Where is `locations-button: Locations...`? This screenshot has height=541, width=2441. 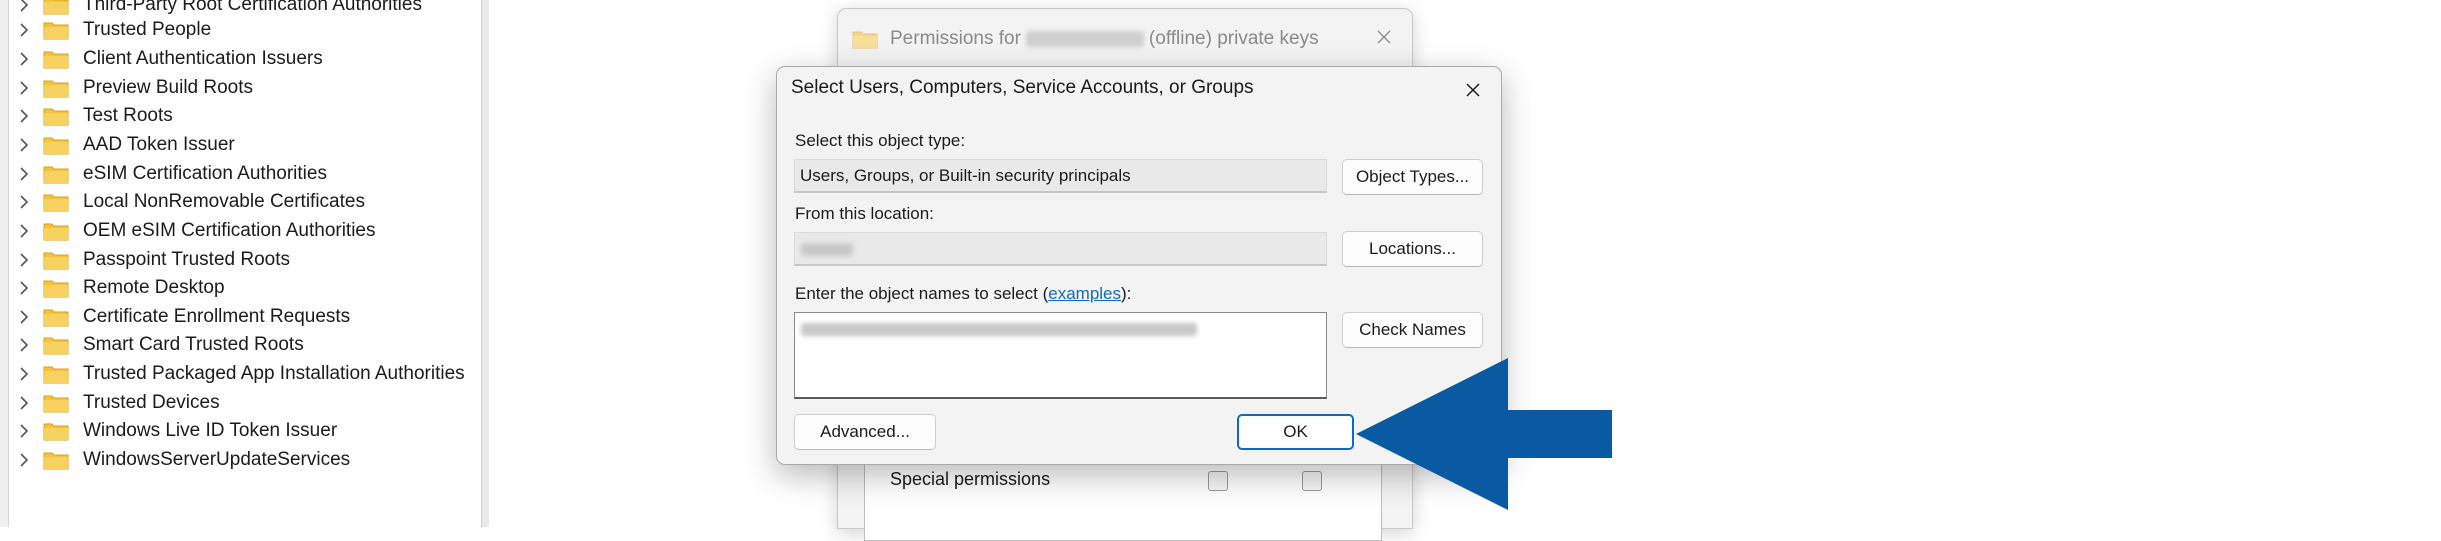
locations-button: Locations... is located at coordinates (1412, 249).